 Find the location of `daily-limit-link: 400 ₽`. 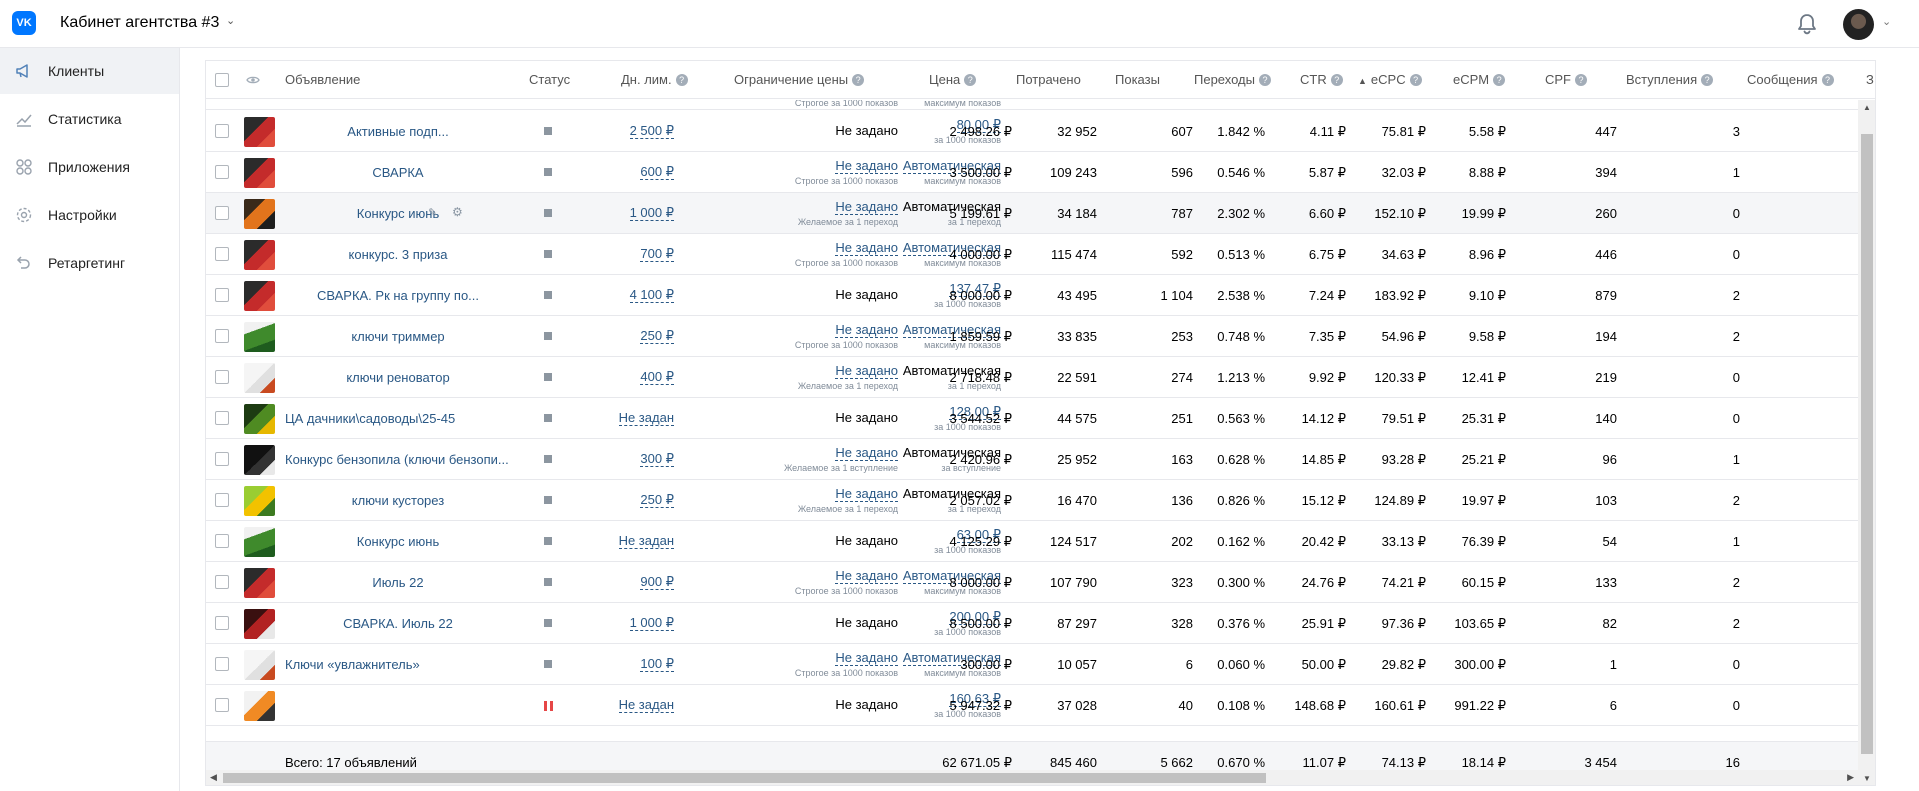

daily-limit-link: 400 ₽ is located at coordinates (657, 377).